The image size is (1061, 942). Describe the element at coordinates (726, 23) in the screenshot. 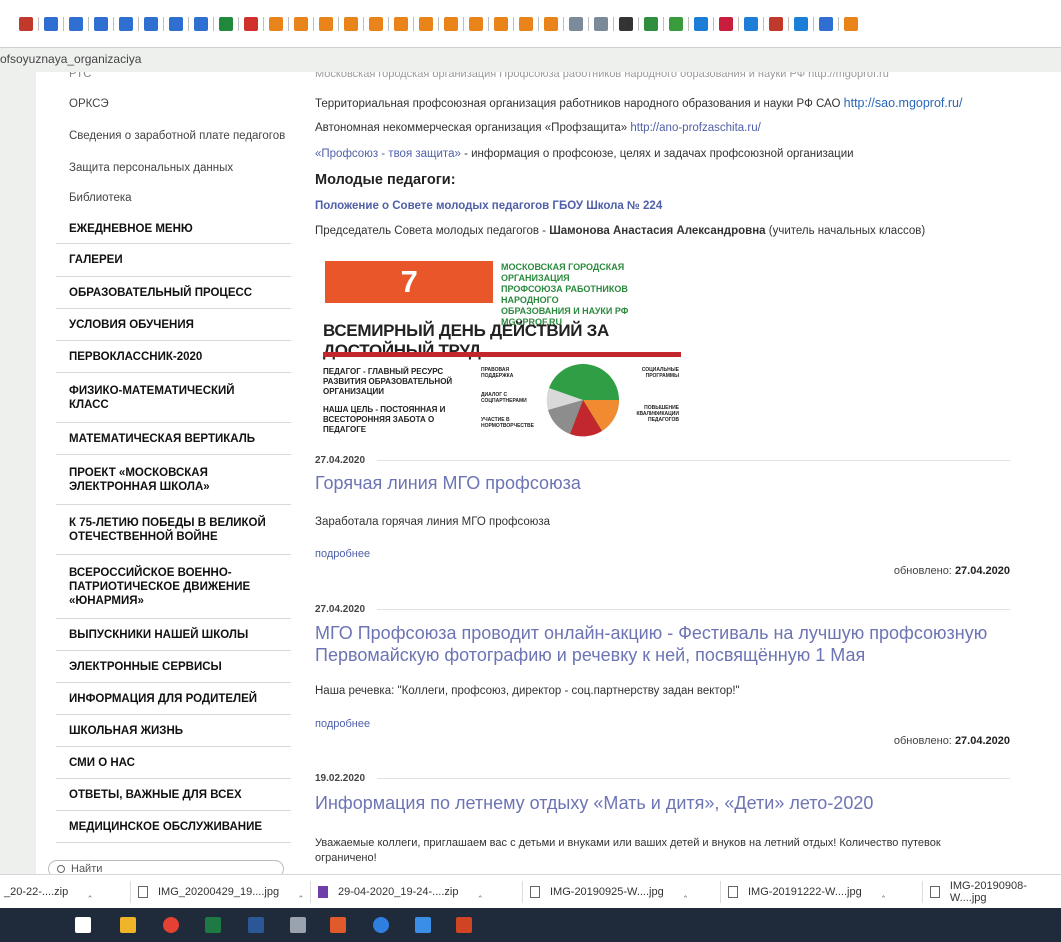

I see `bookmark-heart-icon` at that location.